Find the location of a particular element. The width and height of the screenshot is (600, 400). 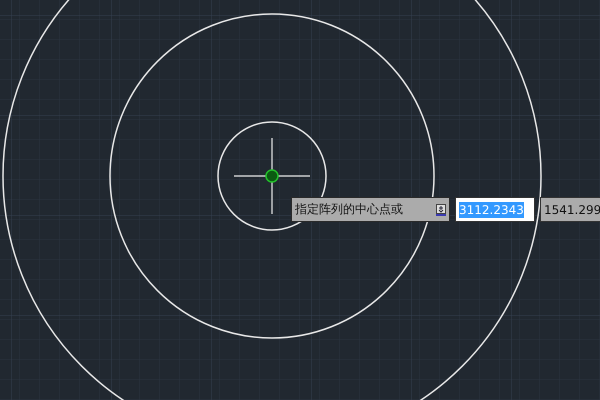

dropdown-icon is located at coordinates (441, 210).